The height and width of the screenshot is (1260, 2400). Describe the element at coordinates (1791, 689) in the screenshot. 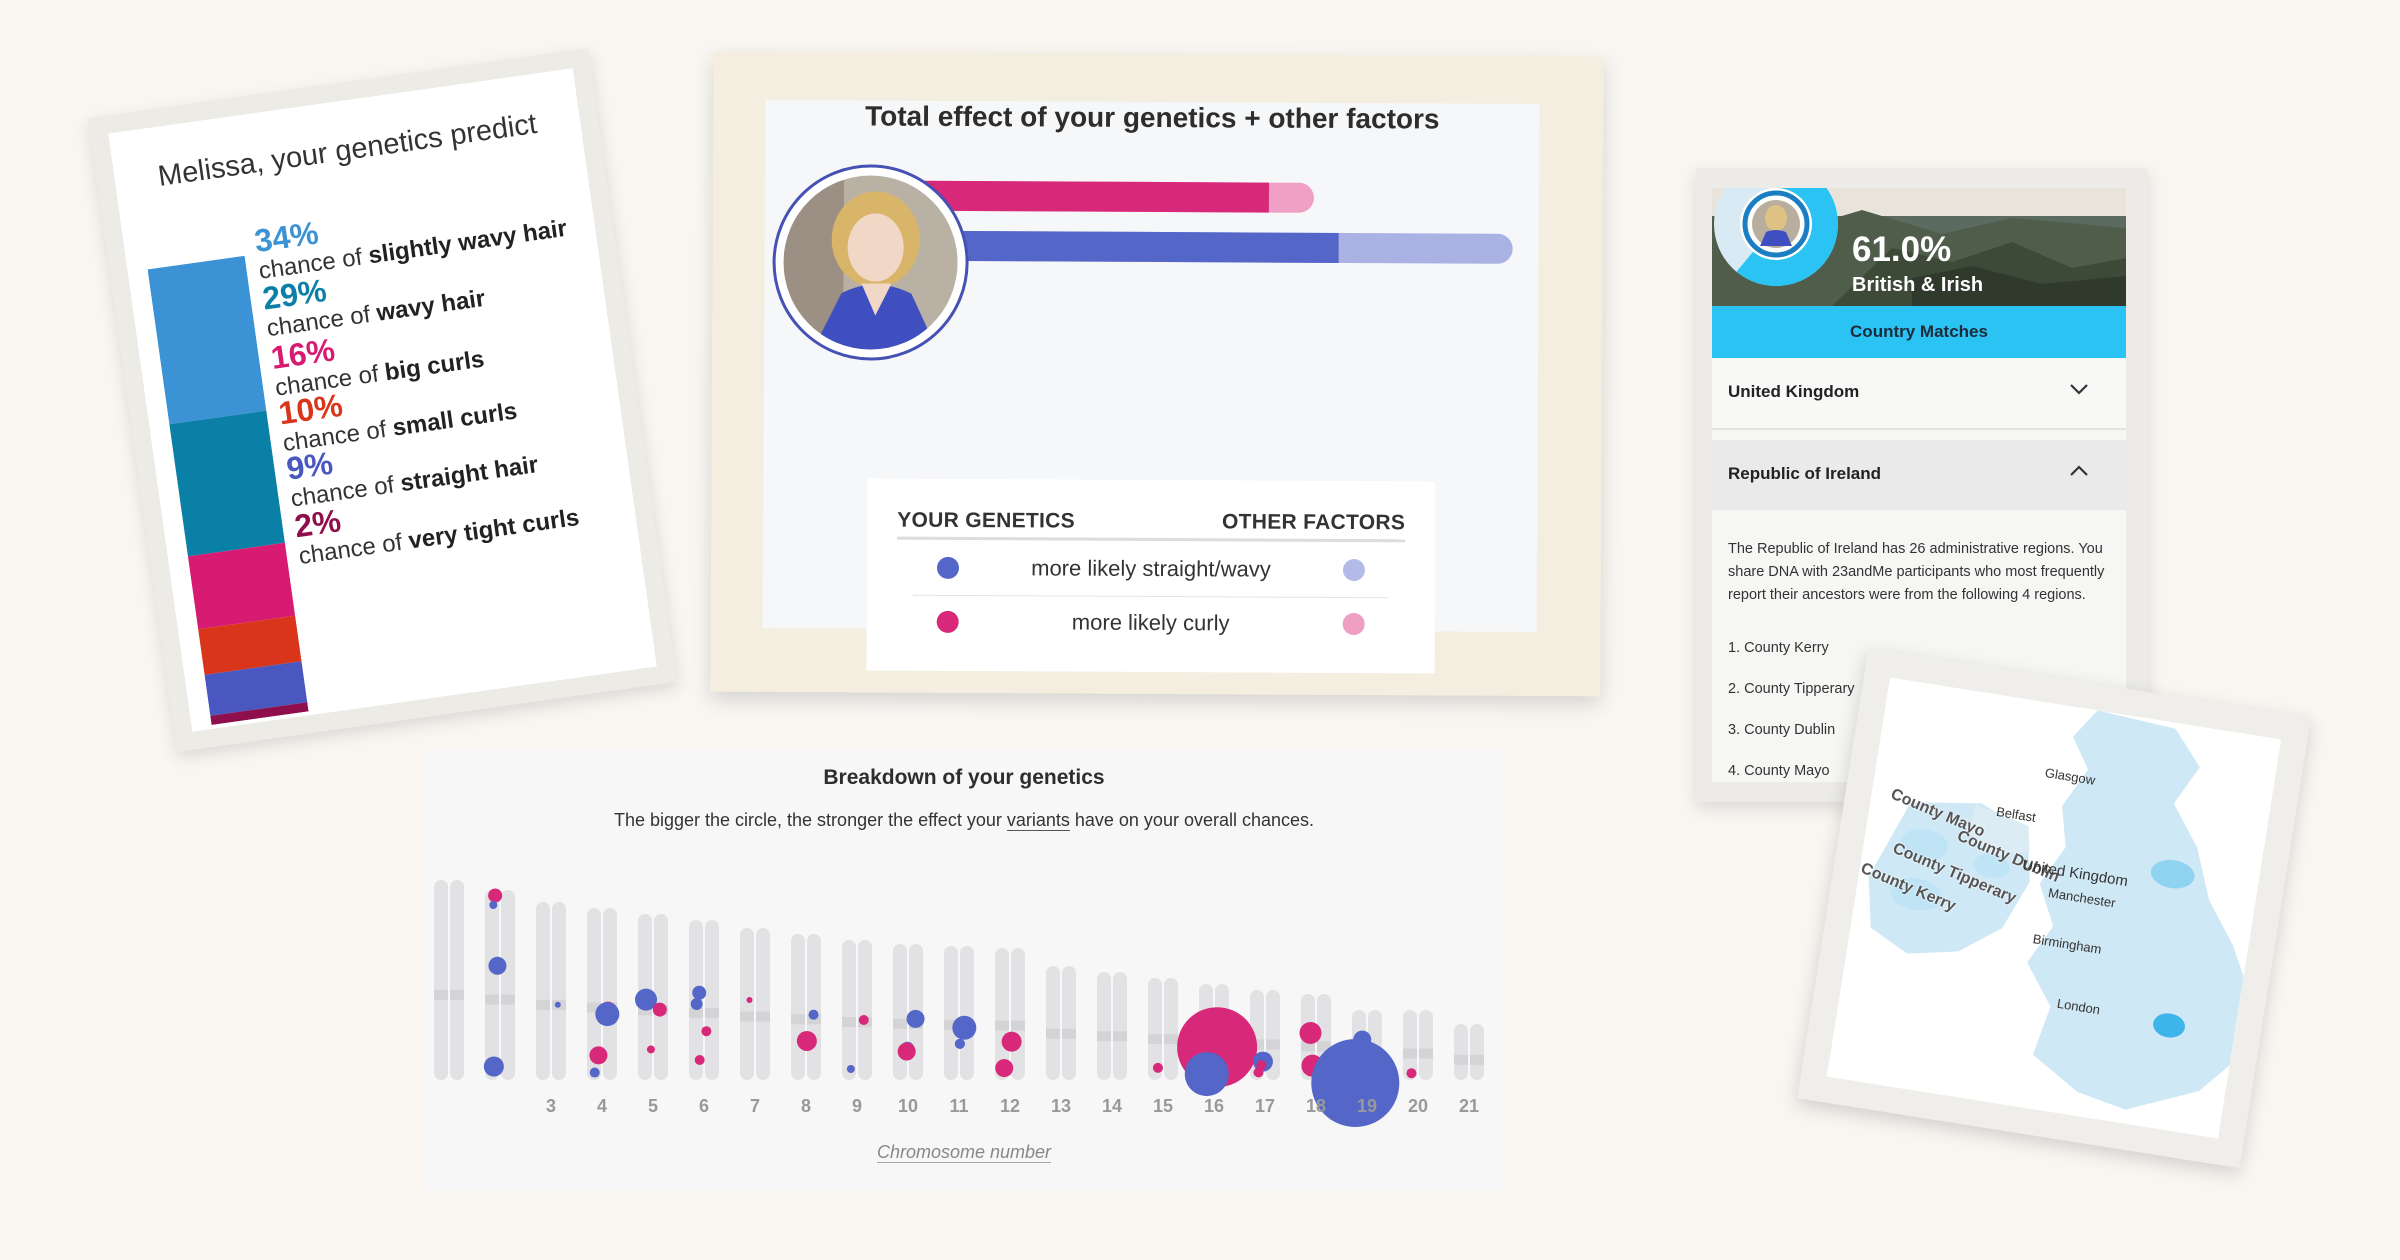

I see `region-item-tipperary: 2. County Tipperary` at that location.